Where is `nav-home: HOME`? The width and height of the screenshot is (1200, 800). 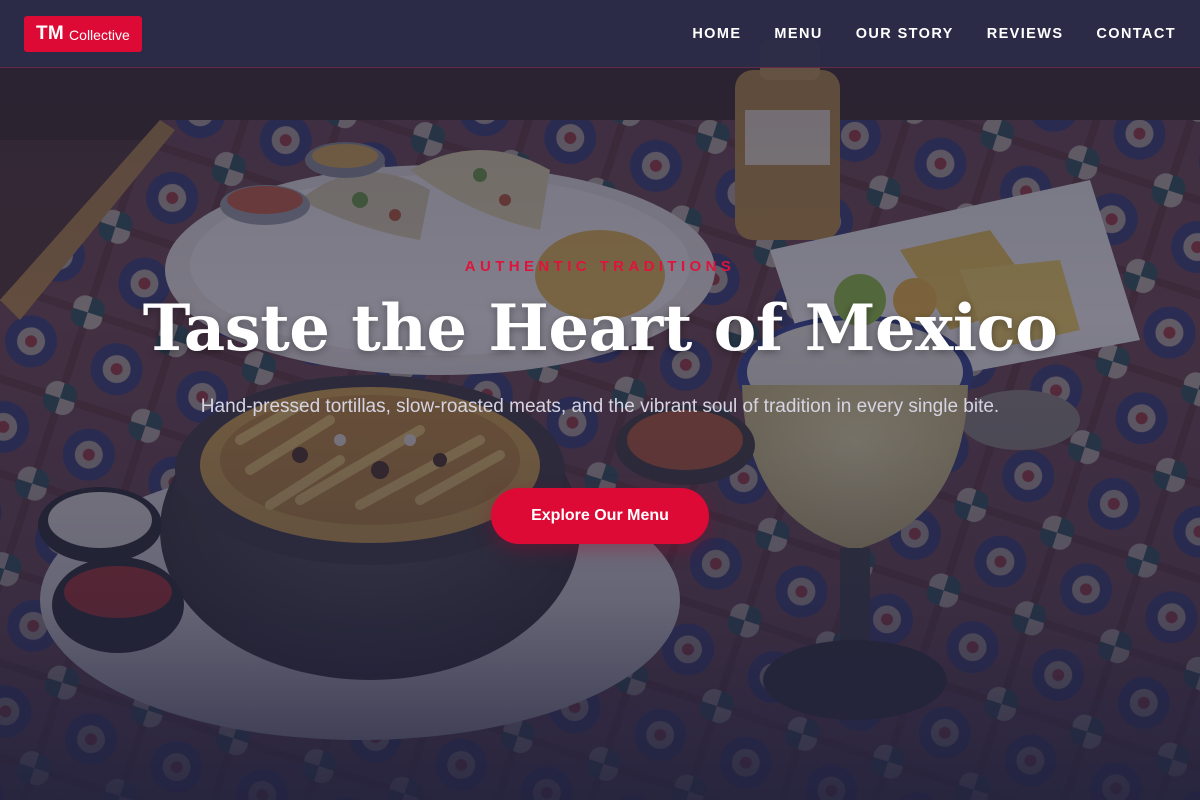
nav-home: HOME is located at coordinates (716, 34).